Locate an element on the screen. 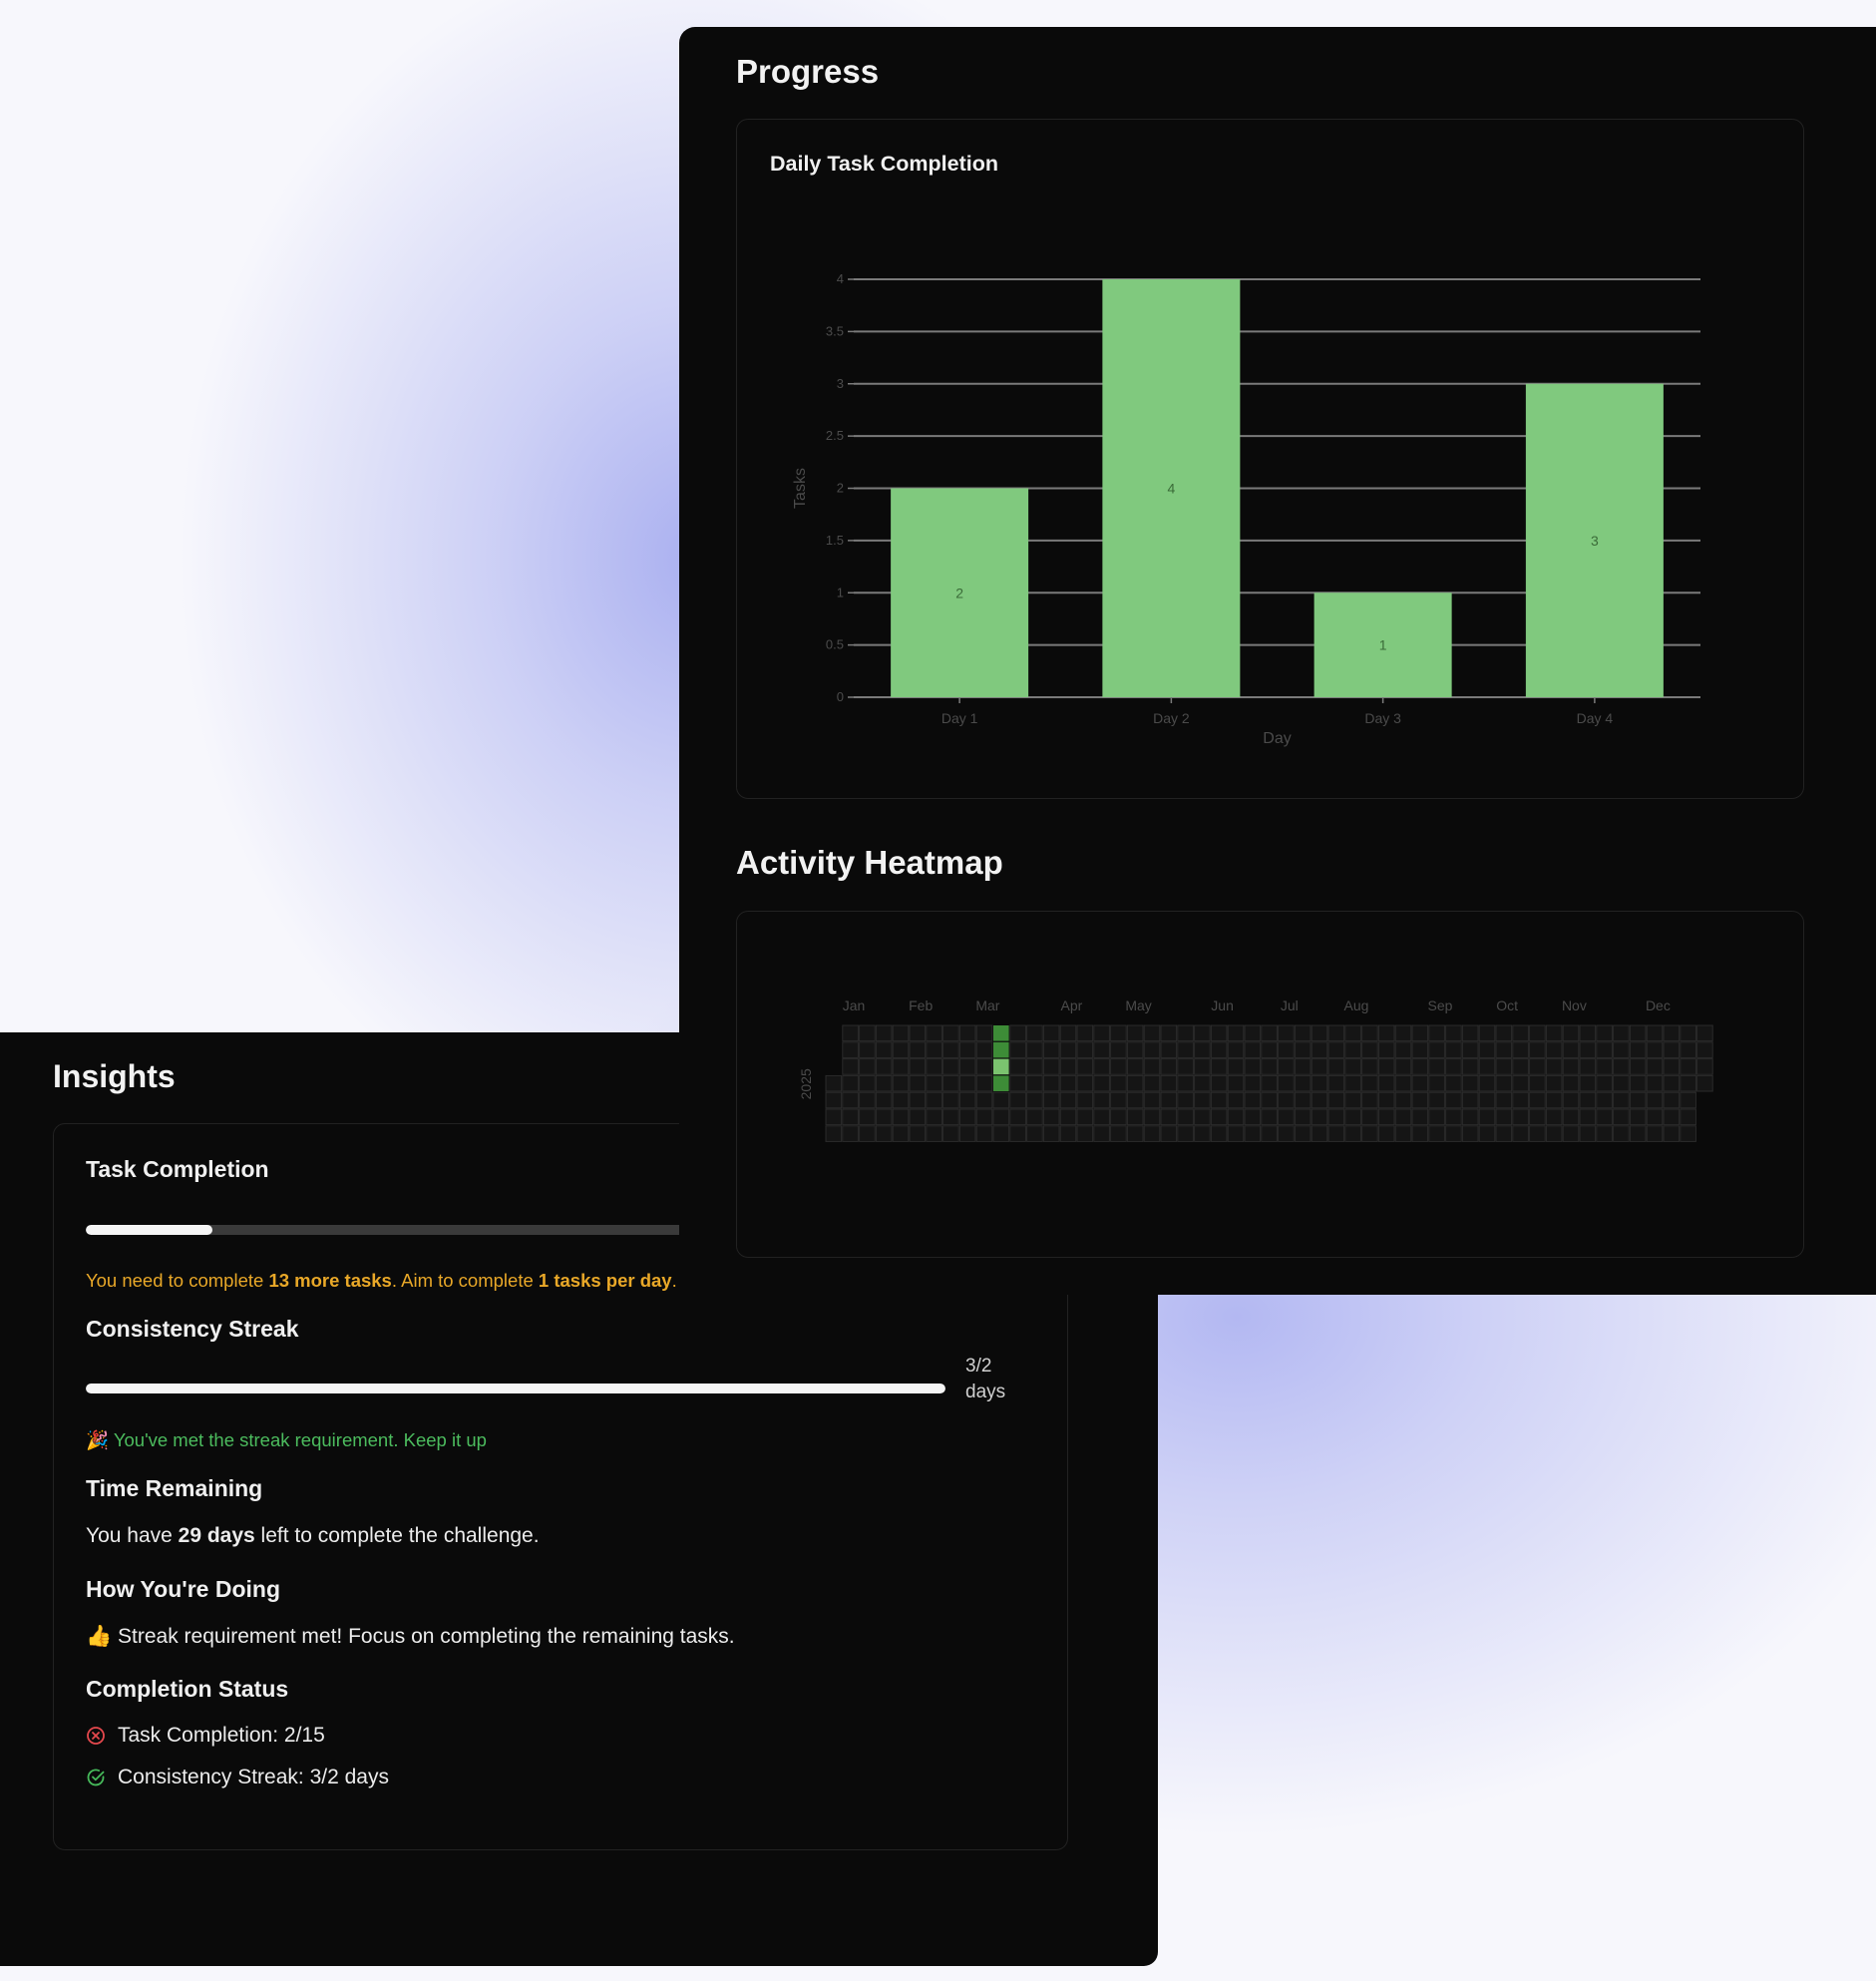 This screenshot has width=1876, height=1981. status-item-consistency-streak: Consistency Streak: 3/2 days is located at coordinates (237, 1777).